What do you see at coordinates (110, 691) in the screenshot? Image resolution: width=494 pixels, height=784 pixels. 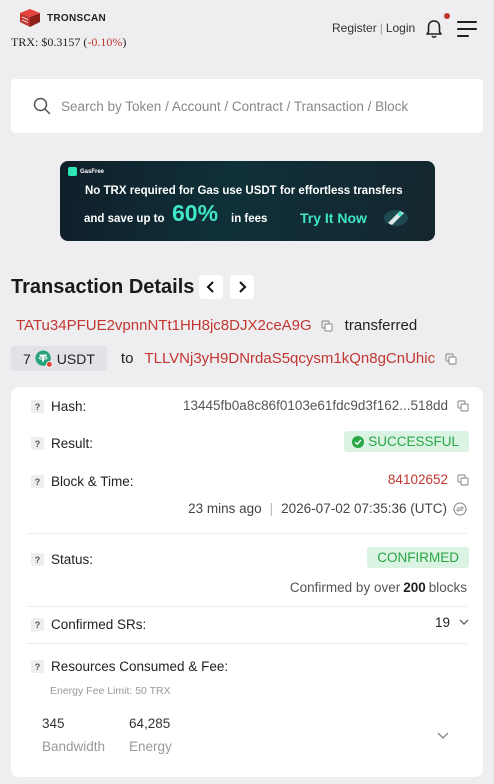 I see `energy-fee-limit: Energy Fee Limit: 50 TRX` at bounding box center [110, 691].